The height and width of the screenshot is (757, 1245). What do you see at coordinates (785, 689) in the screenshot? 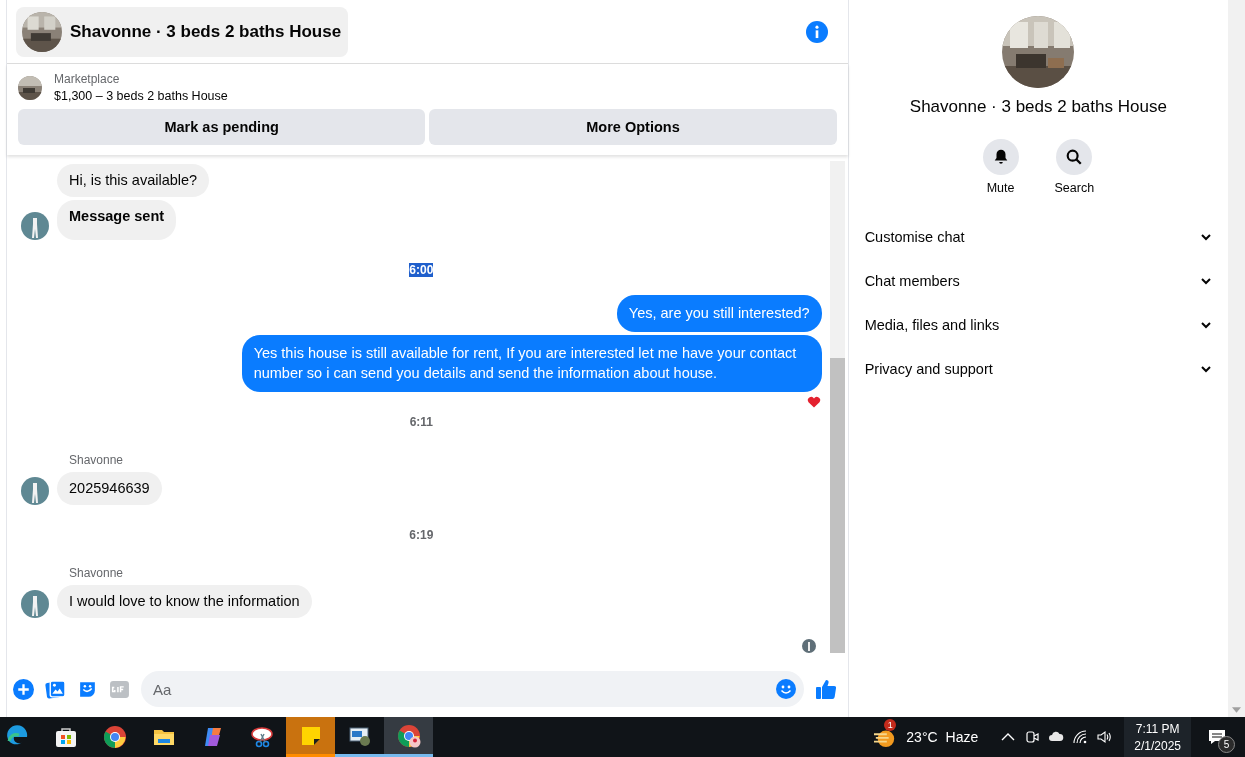
I see `emoji-icon` at bounding box center [785, 689].